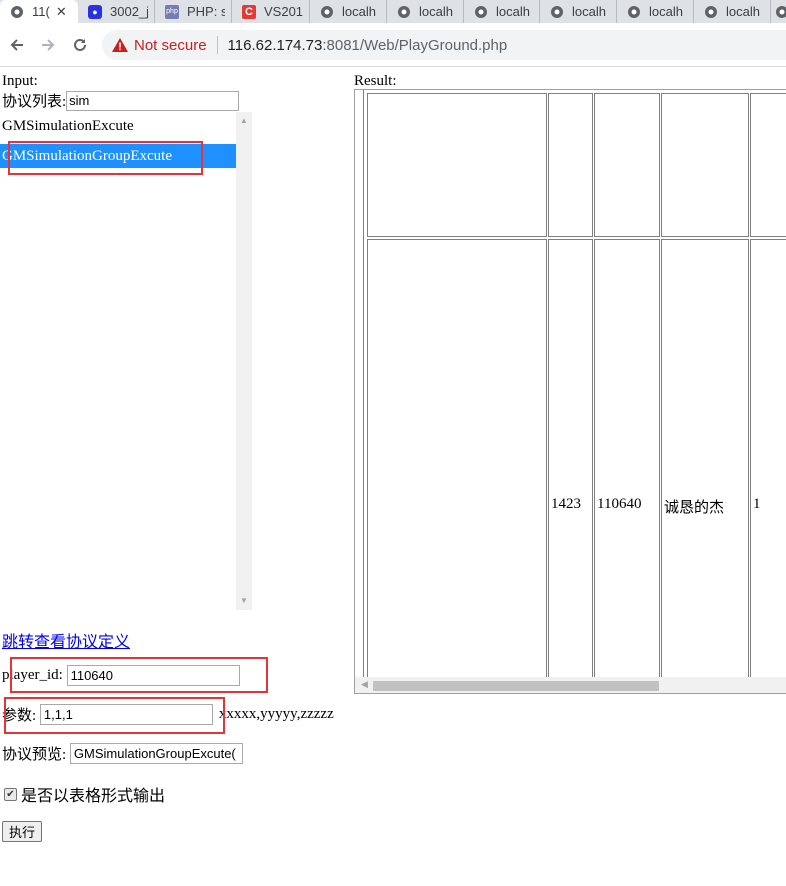 This screenshot has height=886, width=786. What do you see at coordinates (34, 755) in the screenshot?
I see `preview-label: 协议预览:` at bounding box center [34, 755].